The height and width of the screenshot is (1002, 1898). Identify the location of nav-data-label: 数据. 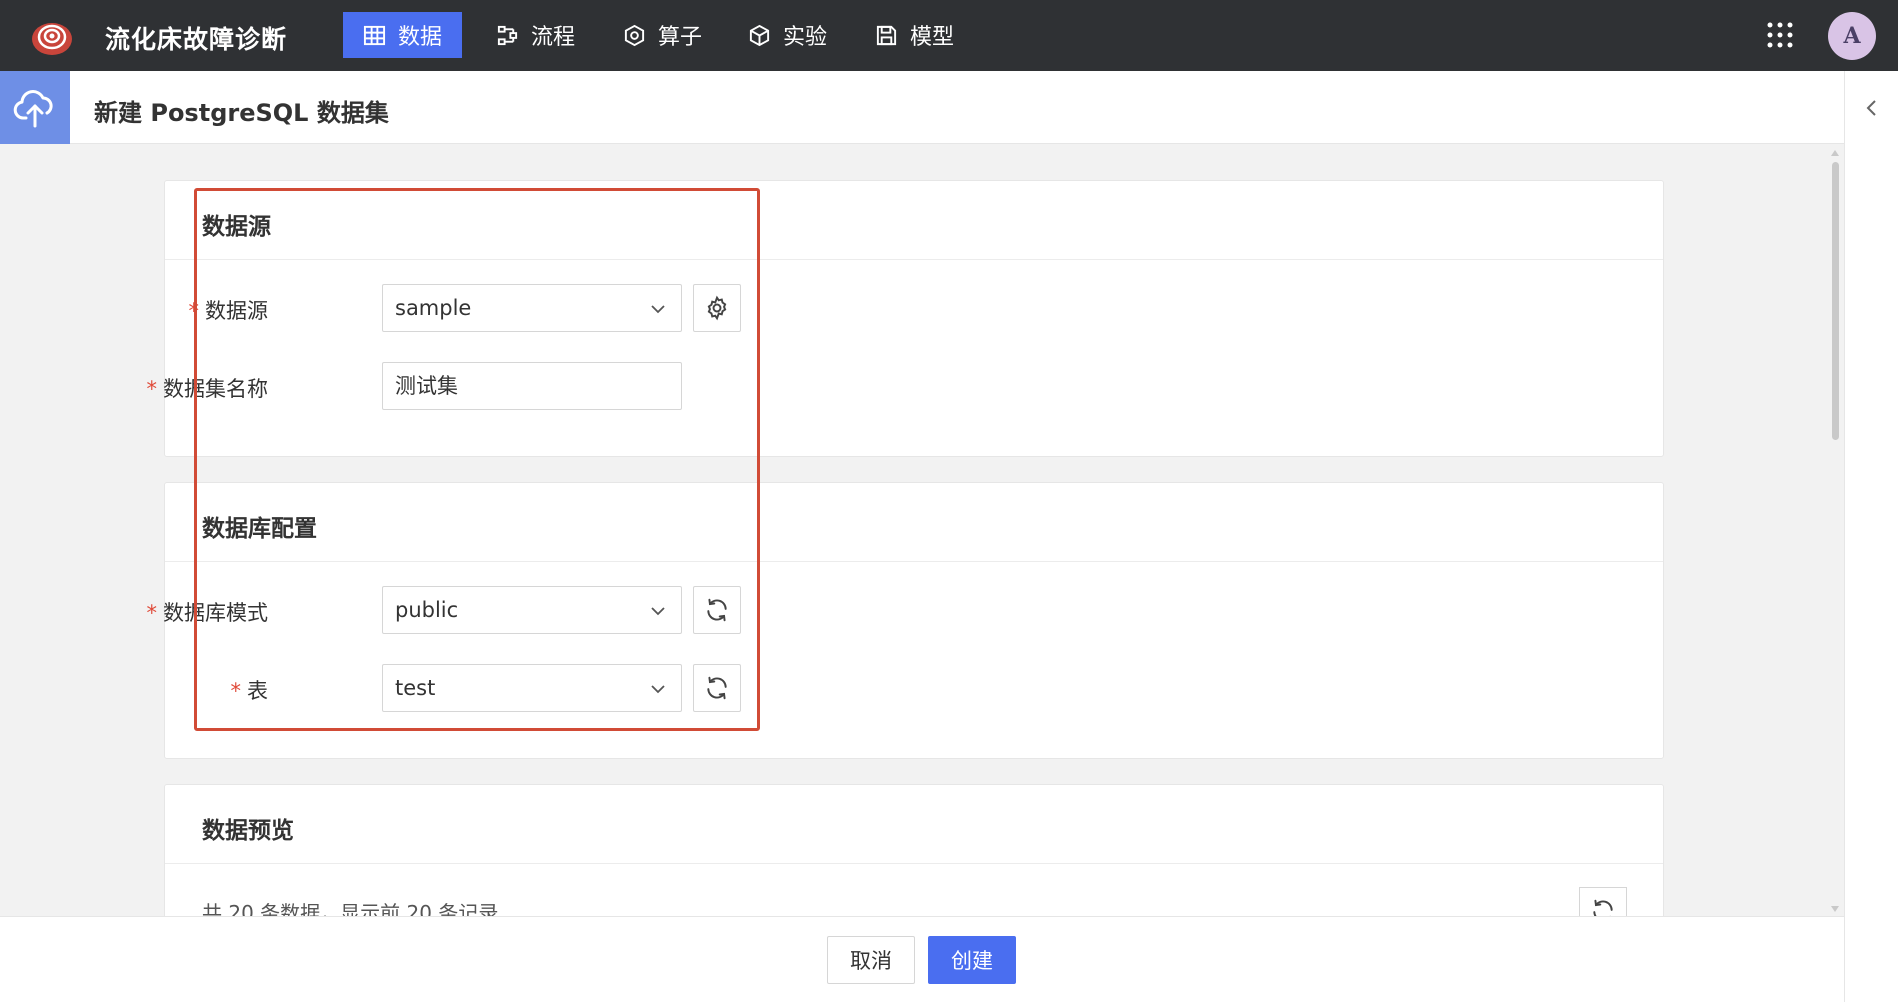
(420, 37).